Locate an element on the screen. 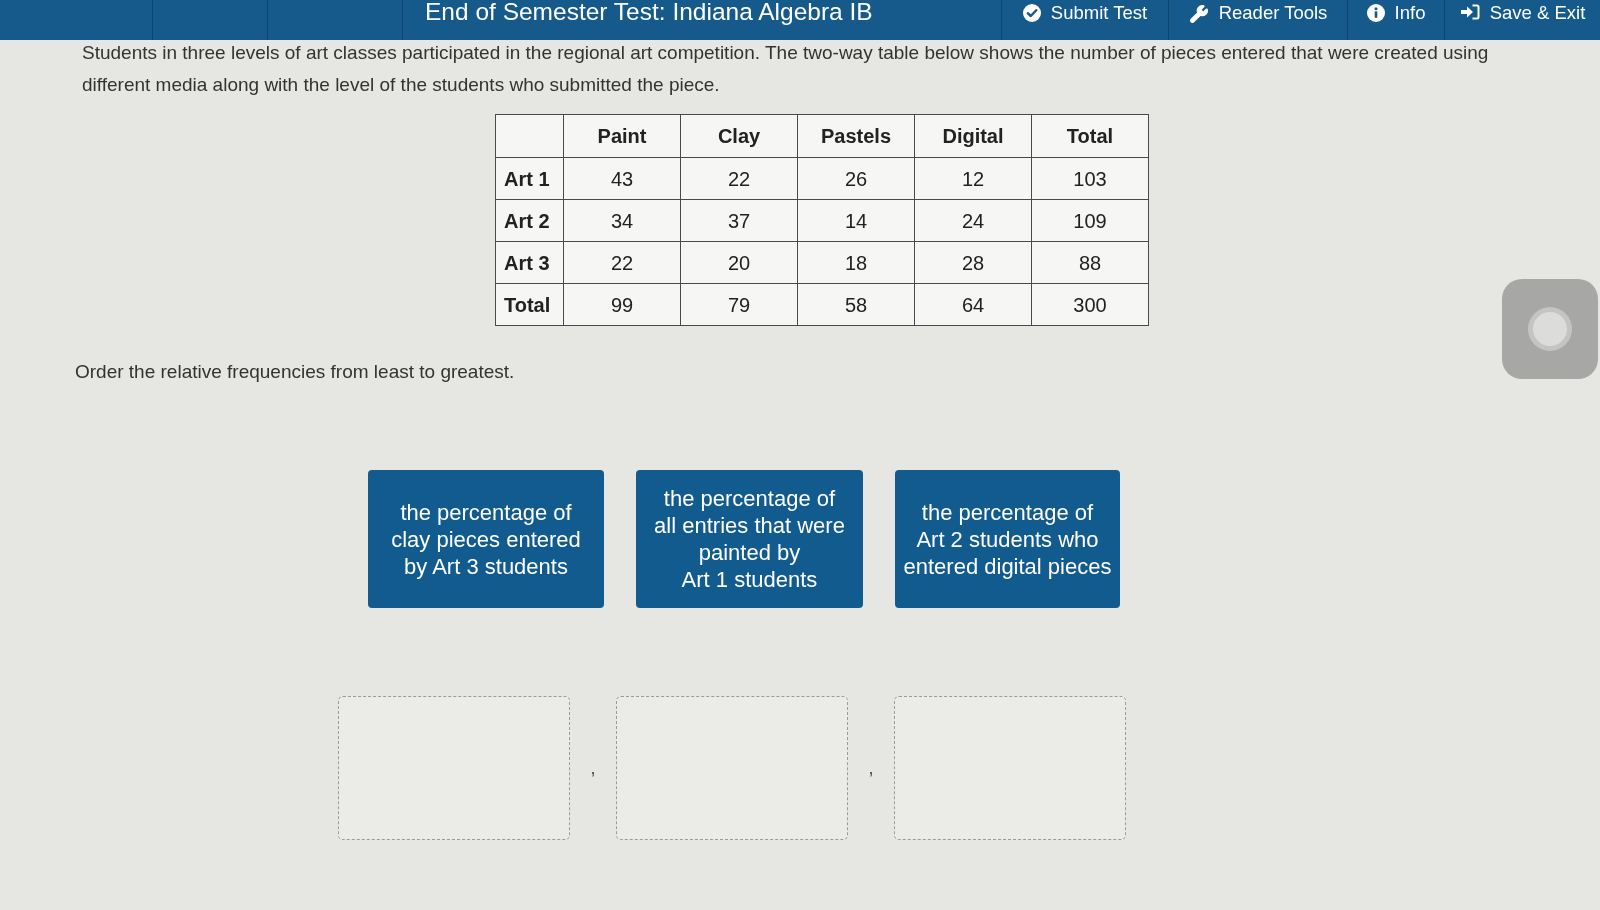 The height and width of the screenshot is (910, 1600). row-header: Art 2 is located at coordinates (529, 220).